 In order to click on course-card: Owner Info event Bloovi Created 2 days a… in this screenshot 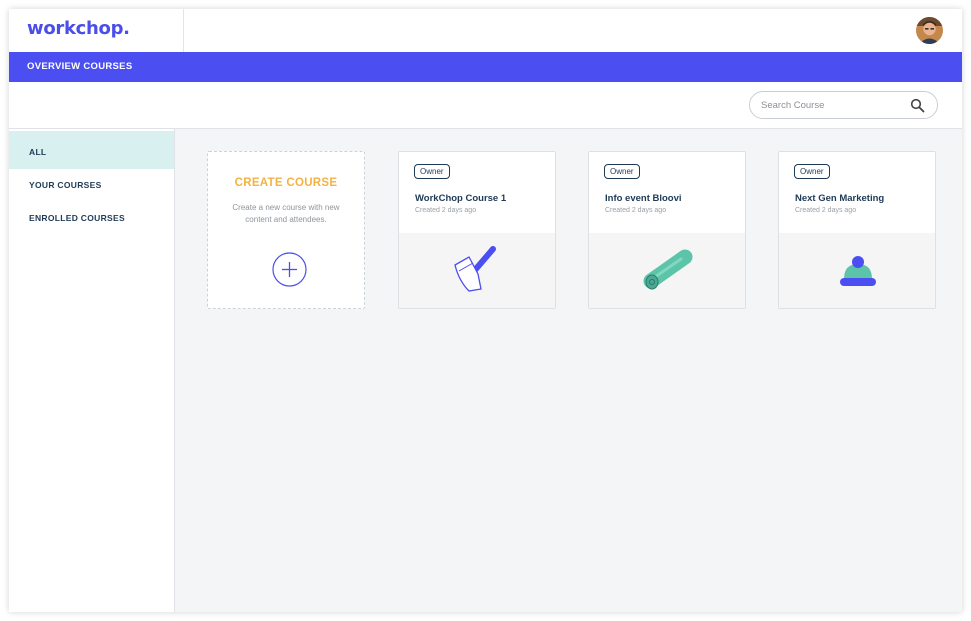, I will do `click(667, 230)`.